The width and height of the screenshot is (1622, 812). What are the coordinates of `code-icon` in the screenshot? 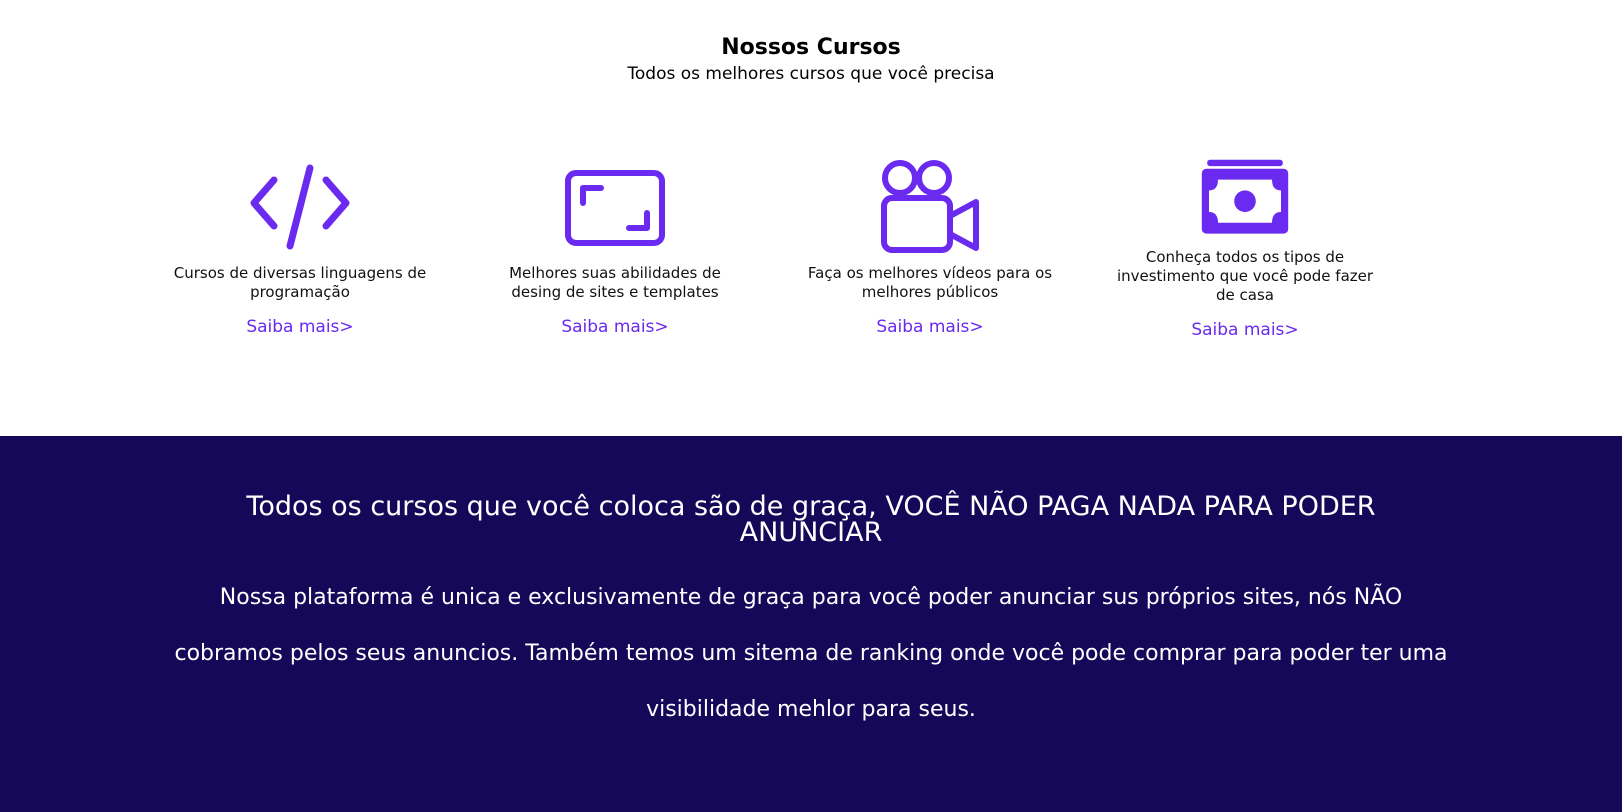 It's located at (300, 207).